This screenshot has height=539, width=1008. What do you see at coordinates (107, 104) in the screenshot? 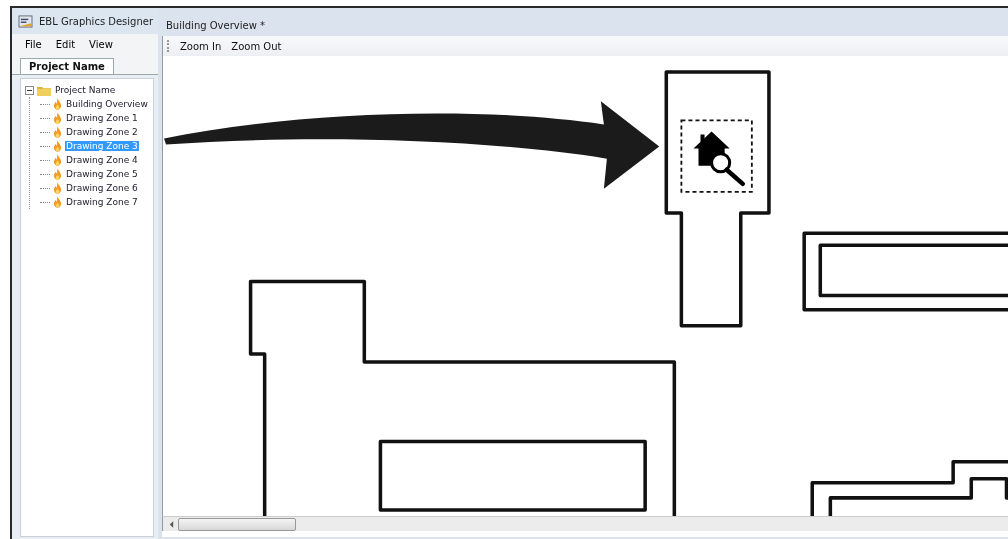
I see `tree-item: Building Overview` at bounding box center [107, 104].